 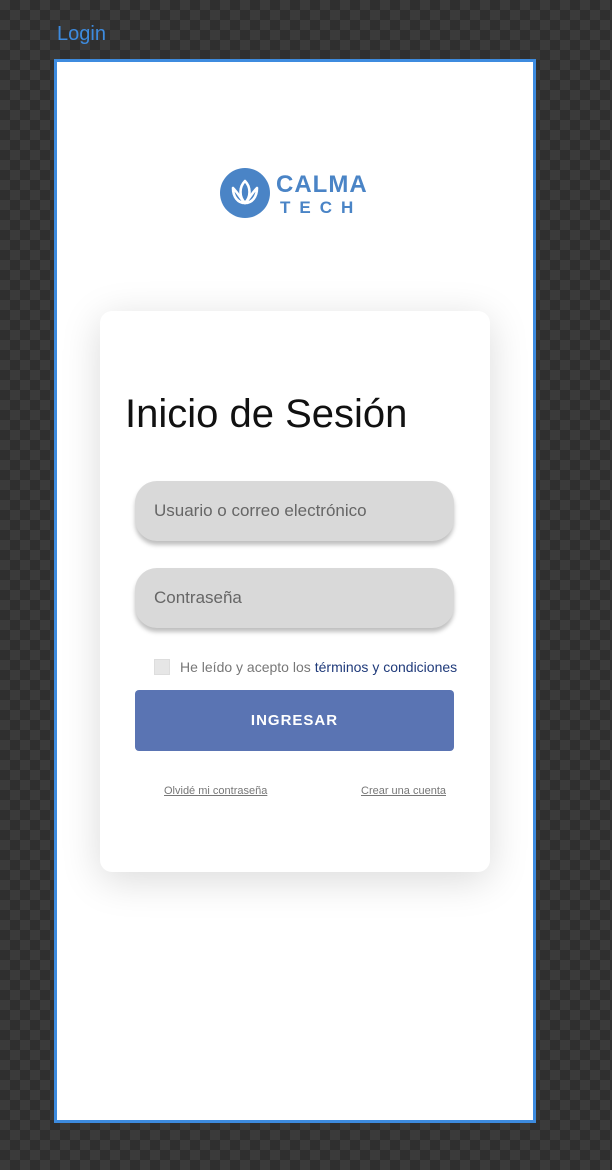 I want to click on page-title: Inicio de Sesión, so click(x=266, y=414).